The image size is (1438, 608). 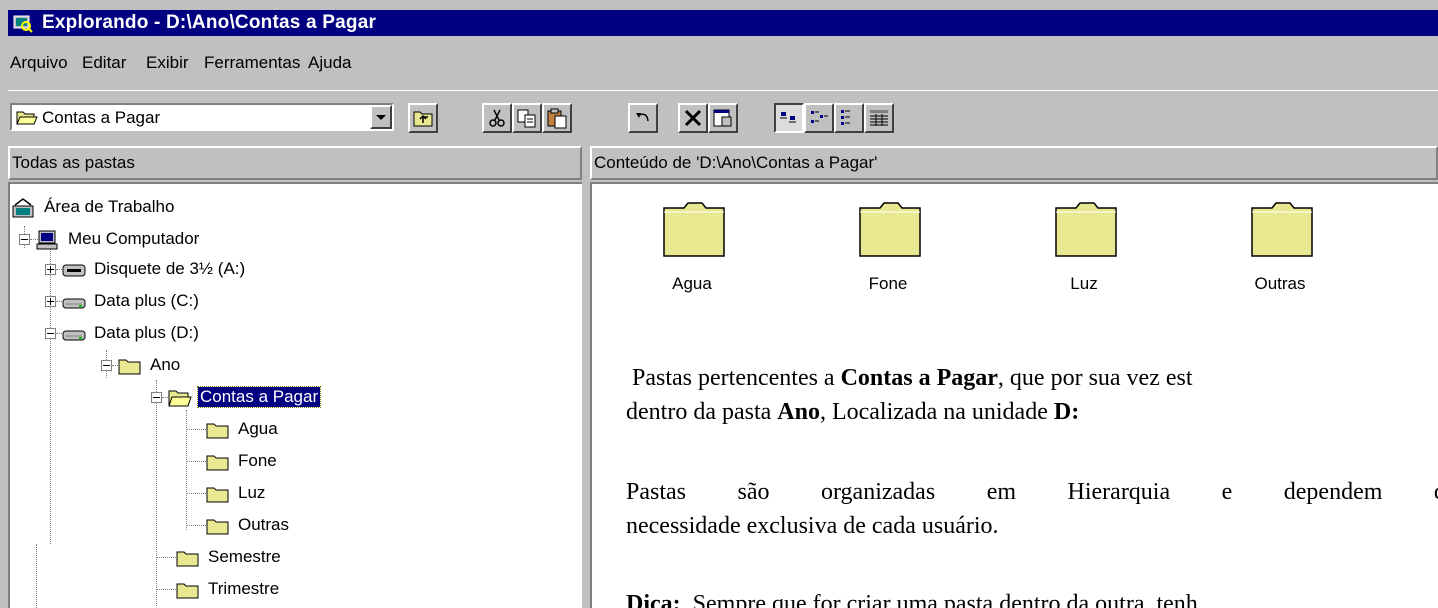 I want to click on up-one-level-button, so click(x=423, y=118).